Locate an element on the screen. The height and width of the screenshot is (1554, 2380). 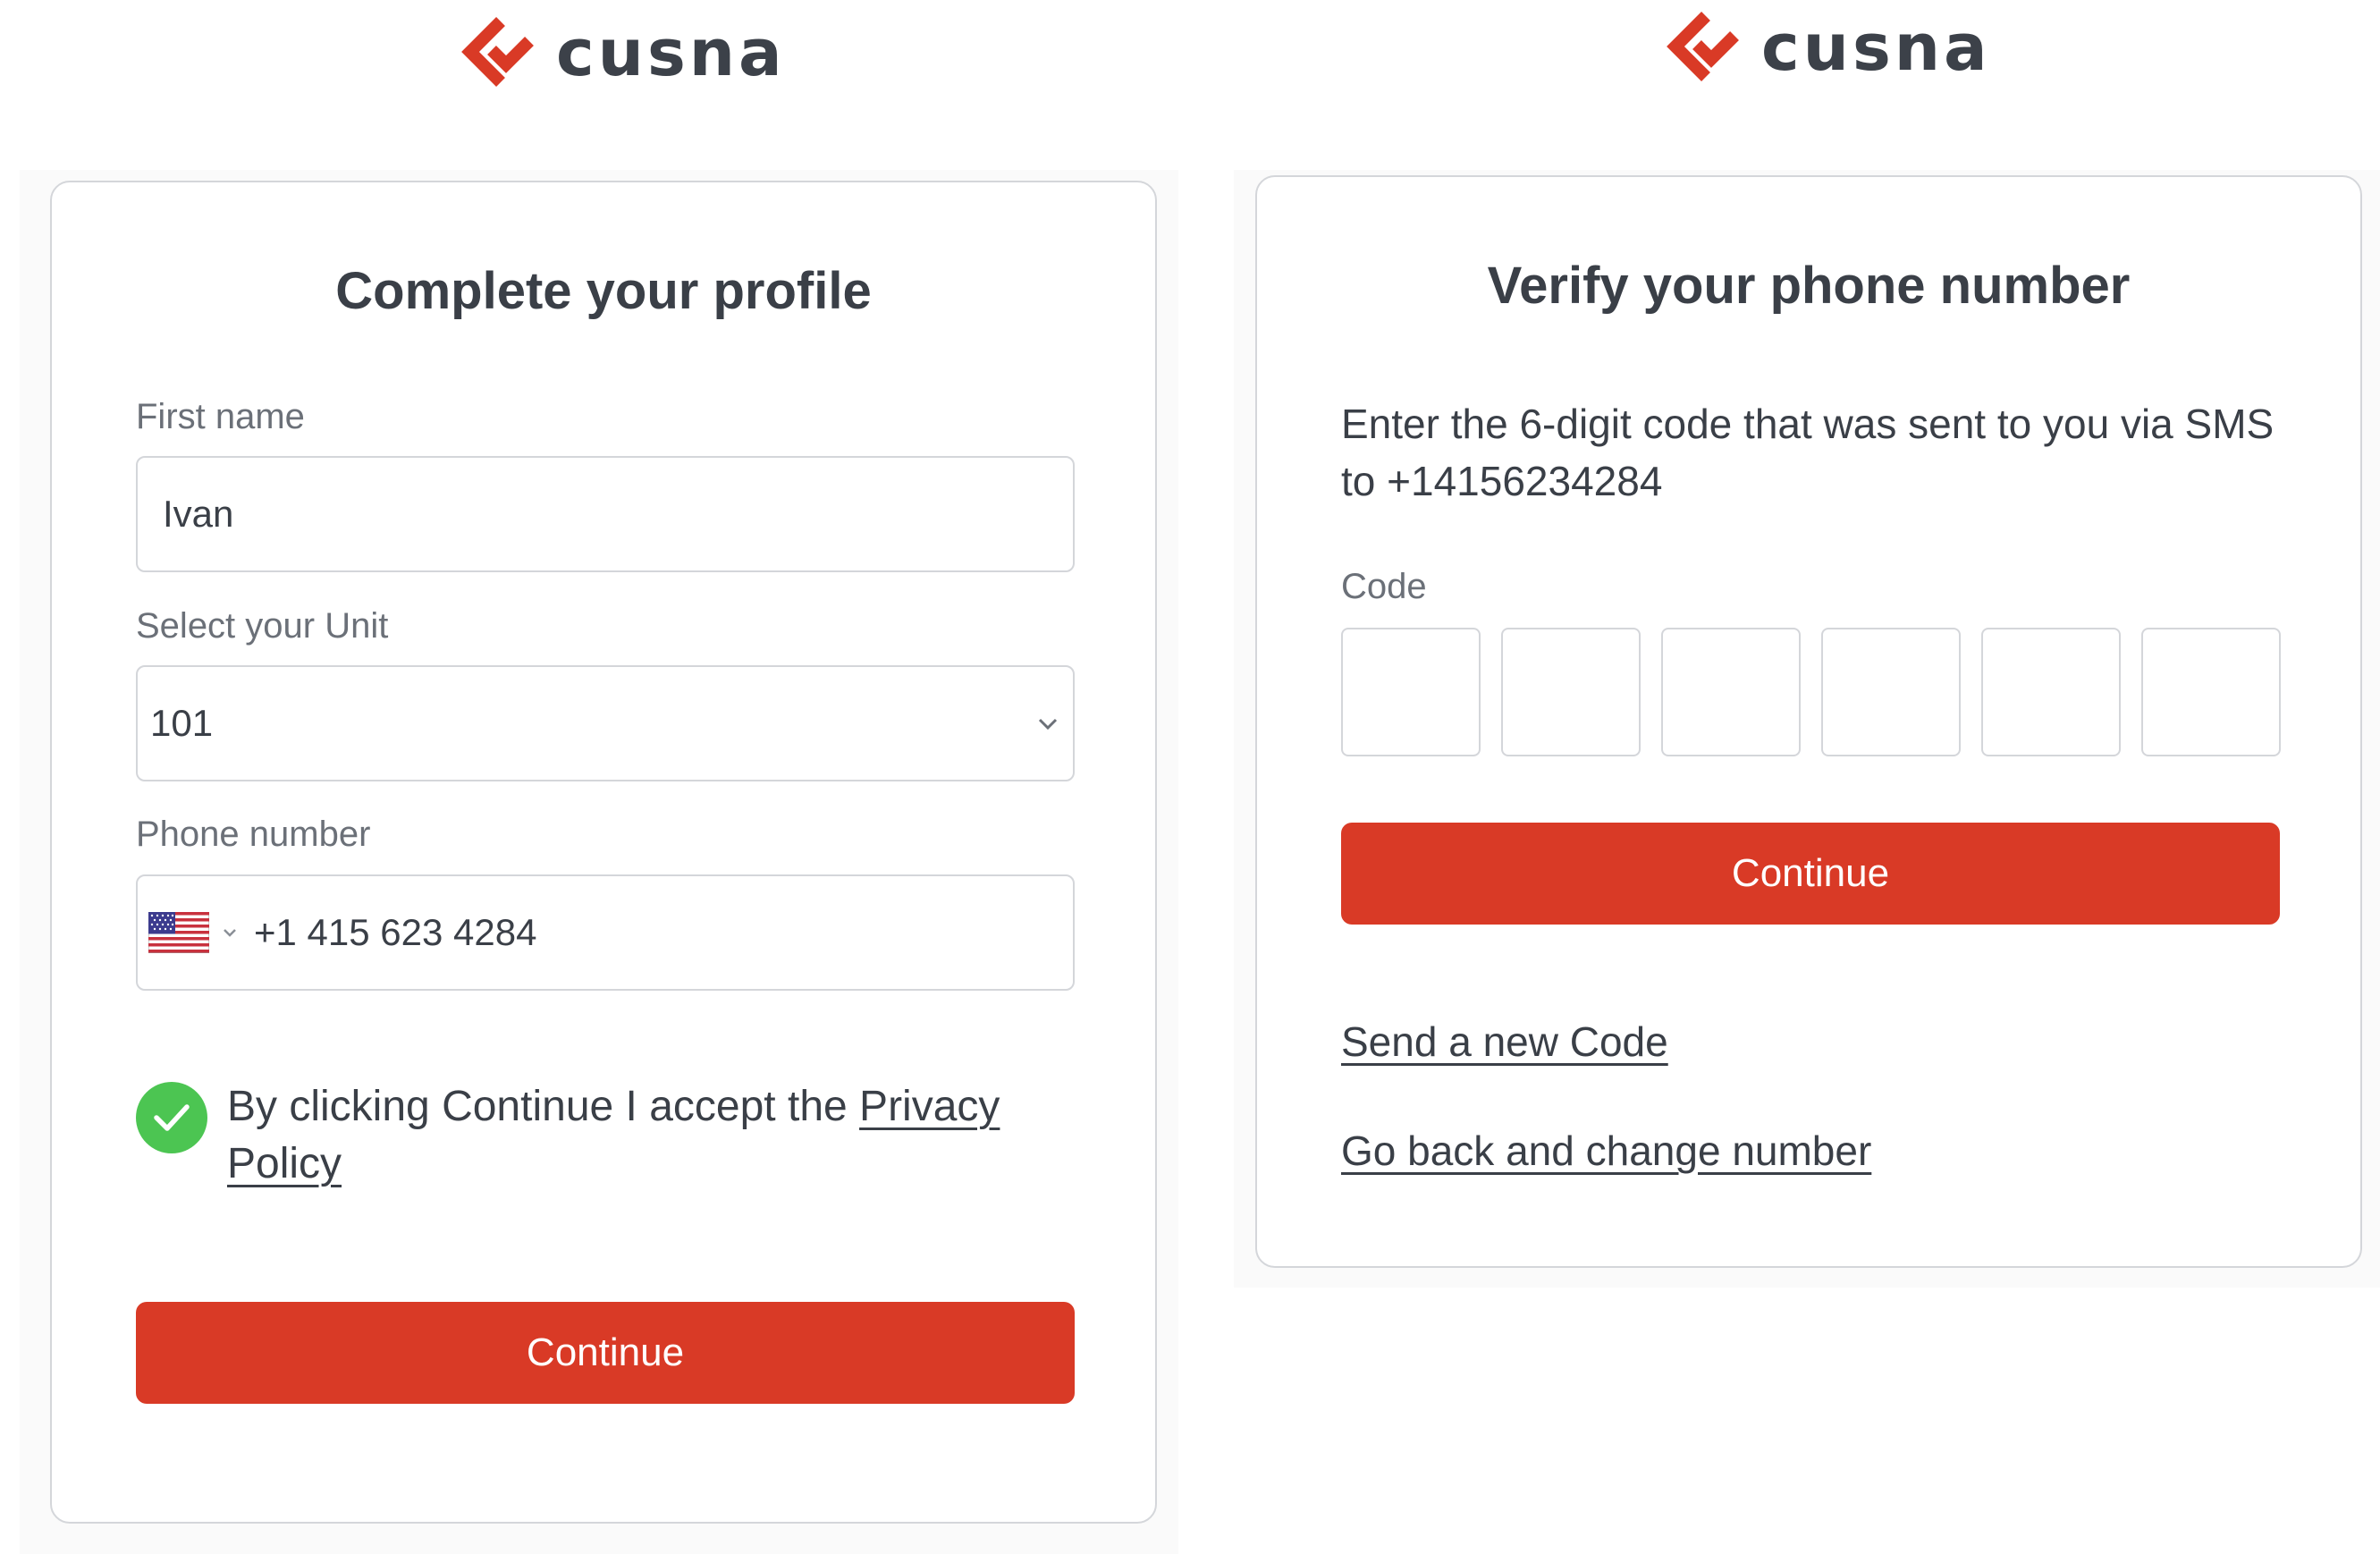
first-name-field: Ivan is located at coordinates (605, 514).